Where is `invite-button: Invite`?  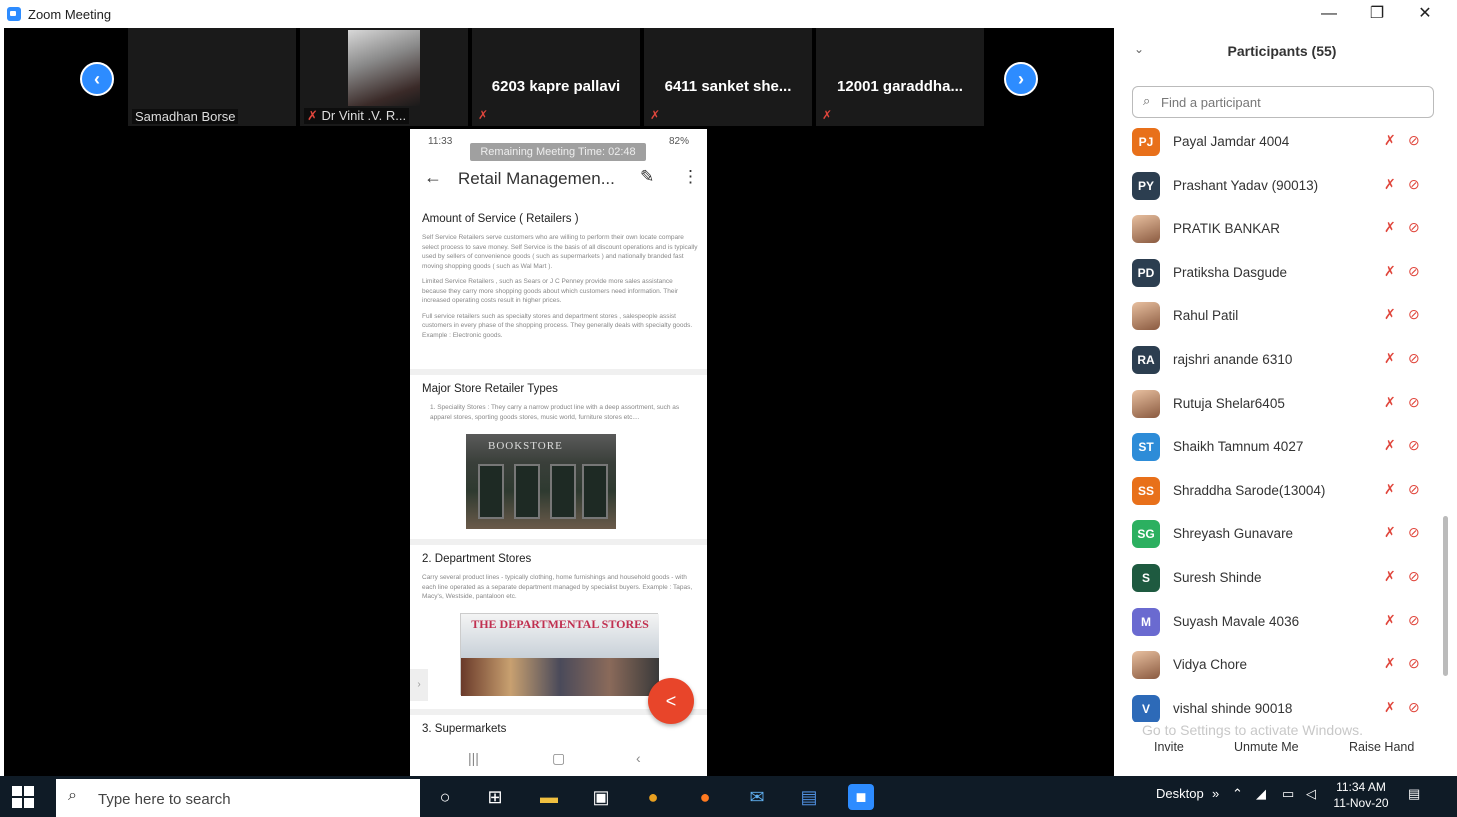
invite-button: Invite is located at coordinates (1169, 747).